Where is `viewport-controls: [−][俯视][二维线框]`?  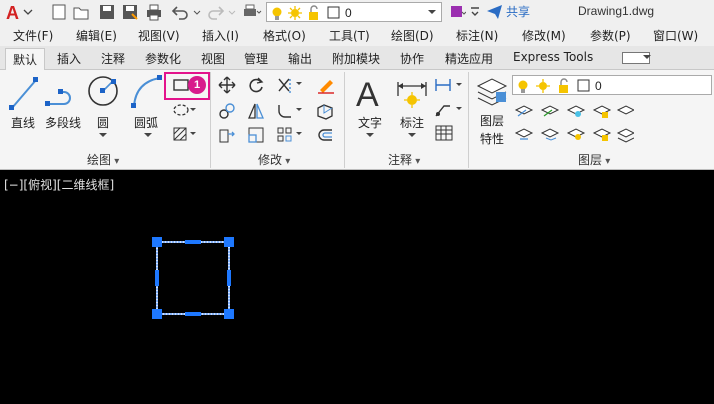 viewport-controls: [−][俯视][二维线框] is located at coordinates (59, 184).